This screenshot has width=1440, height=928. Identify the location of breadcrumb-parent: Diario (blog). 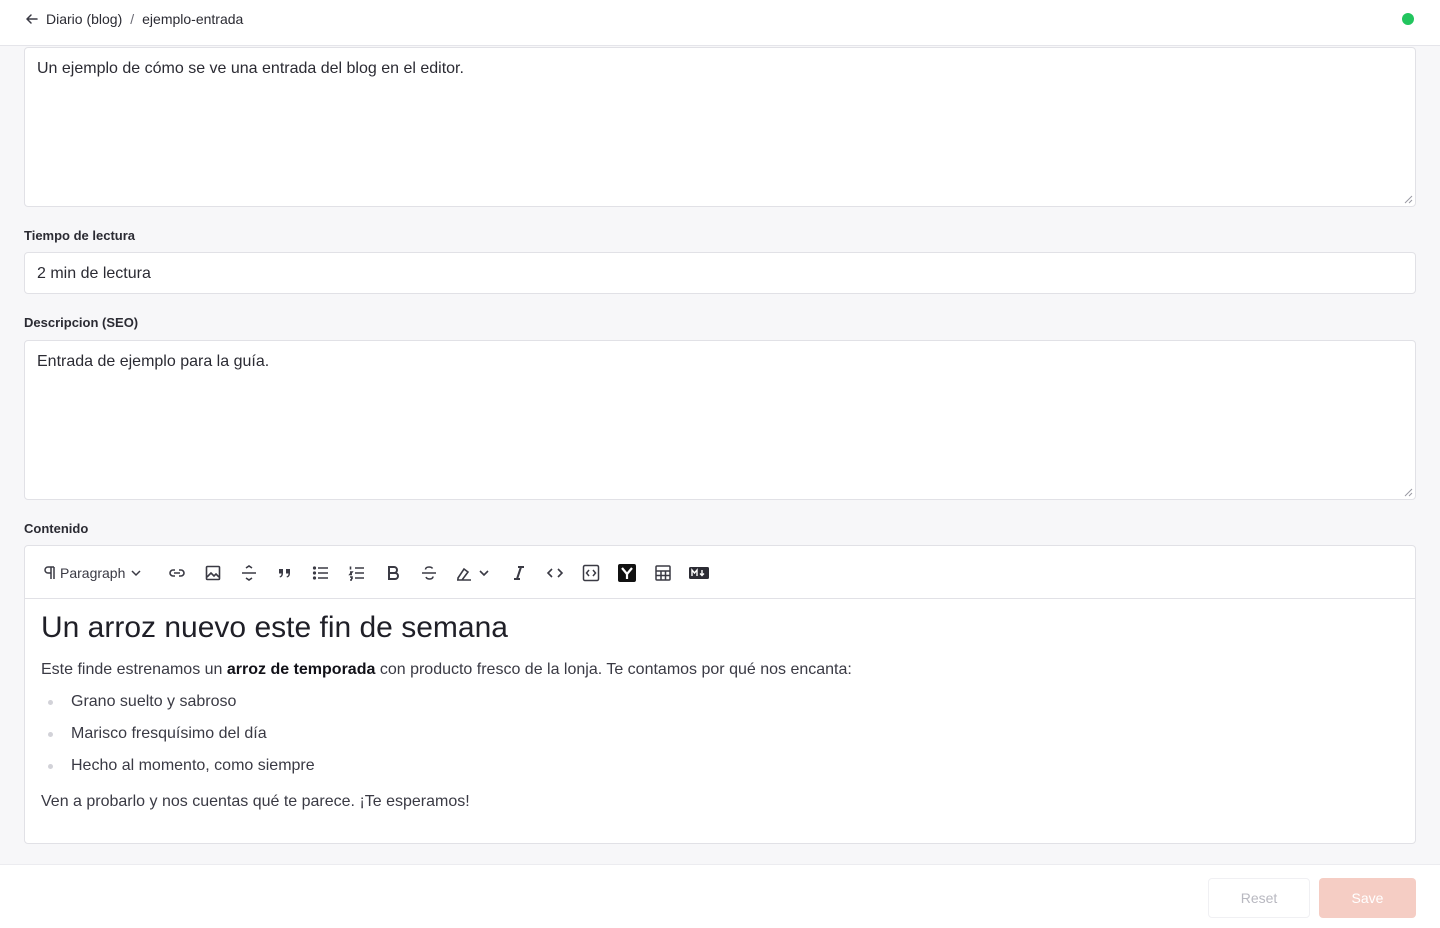
(84, 19).